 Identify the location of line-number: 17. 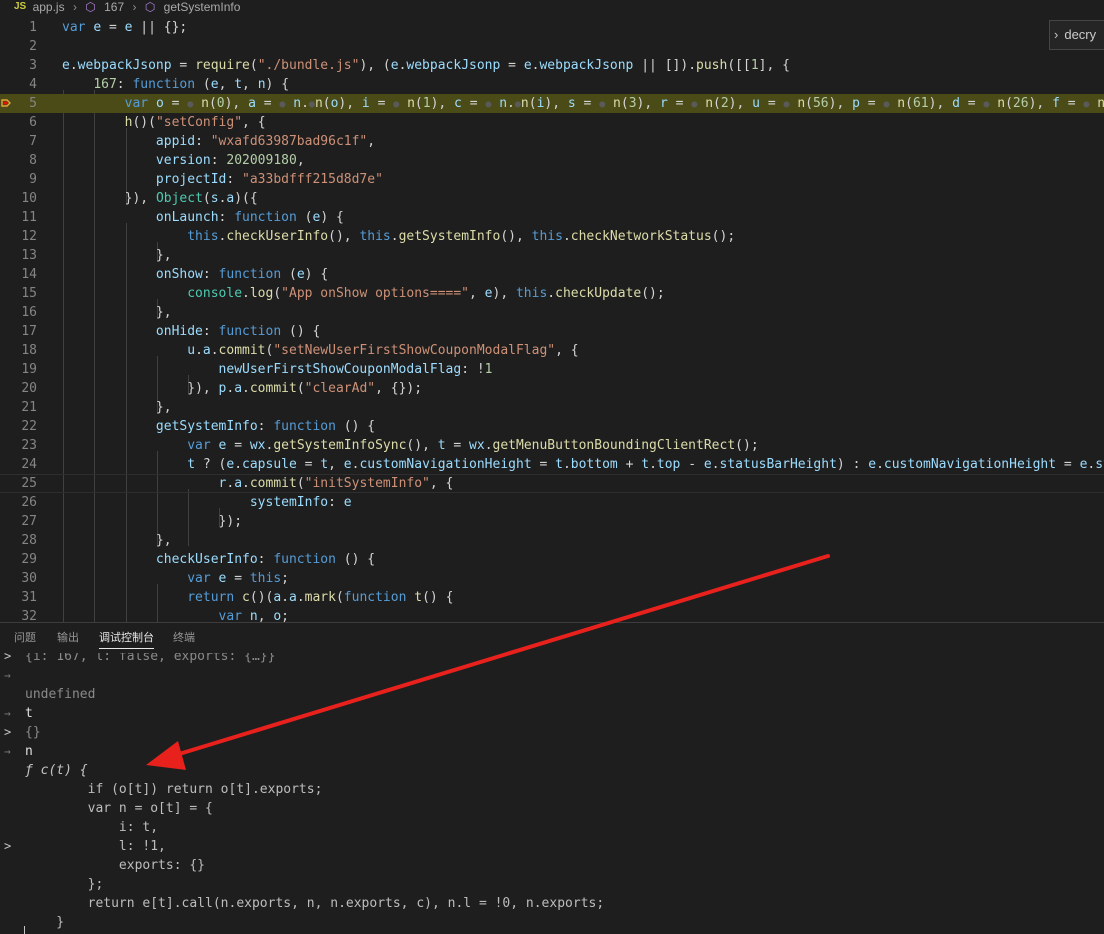
(29, 331).